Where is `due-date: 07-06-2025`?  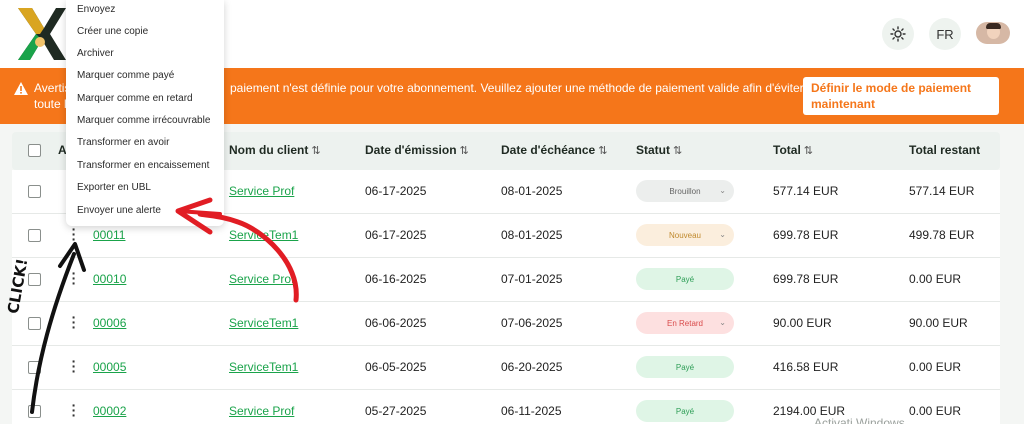 due-date: 07-06-2025 is located at coordinates (532, 323).